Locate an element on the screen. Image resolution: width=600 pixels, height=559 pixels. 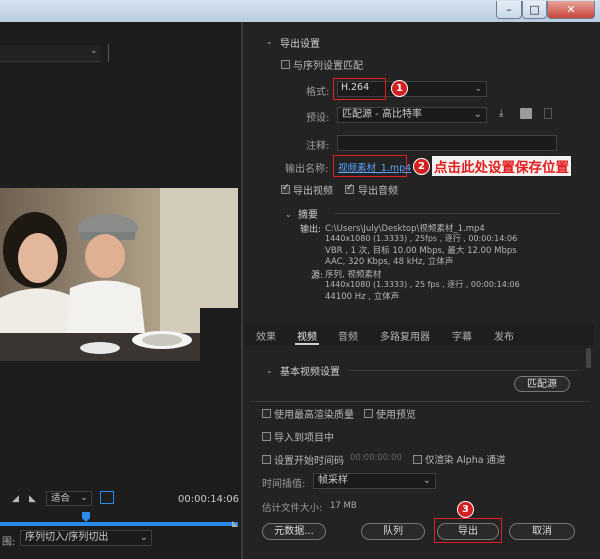
match-sequence-label: 与序列设置匹配 is located at coordinates (328, 66).